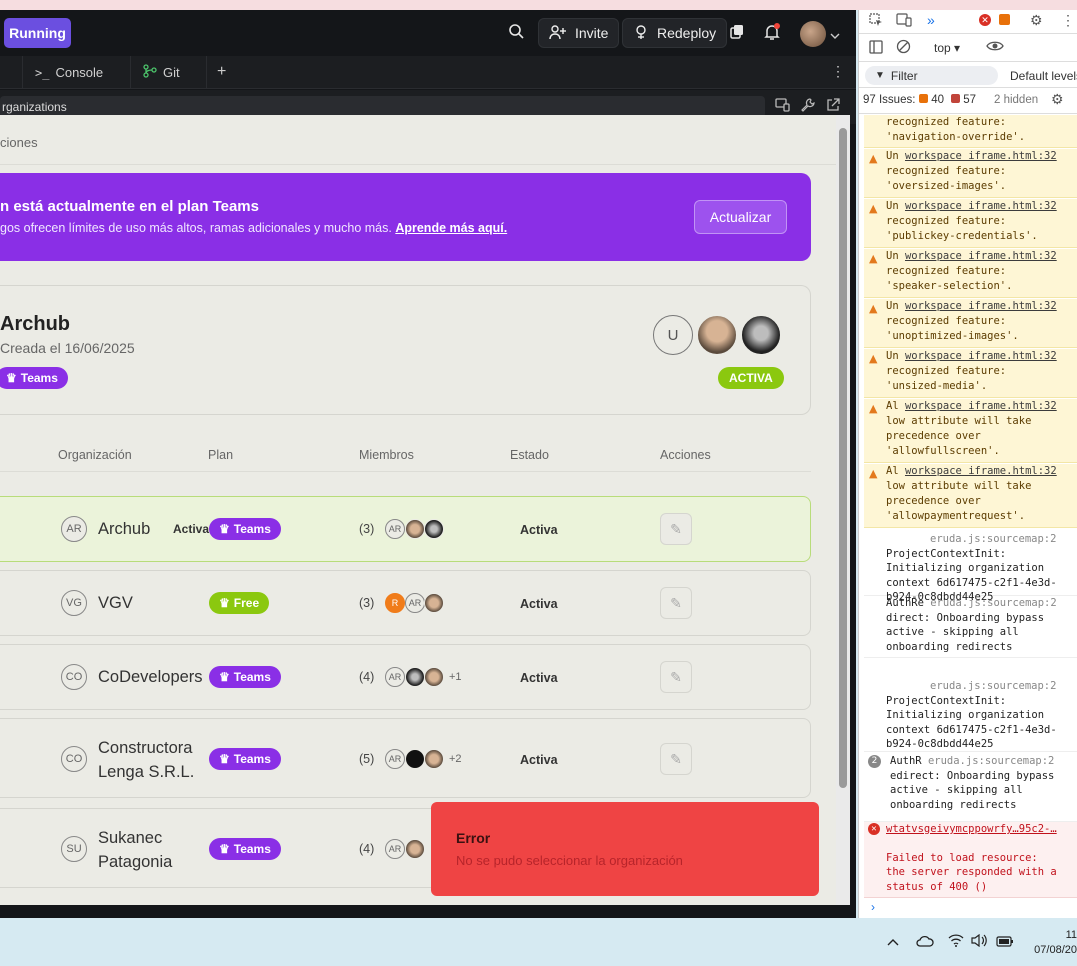  What do you see at coordinates (1053, 943) in the screenshot?
I see `clock: 11 07/08/20` at bounding box center [1053, 943].